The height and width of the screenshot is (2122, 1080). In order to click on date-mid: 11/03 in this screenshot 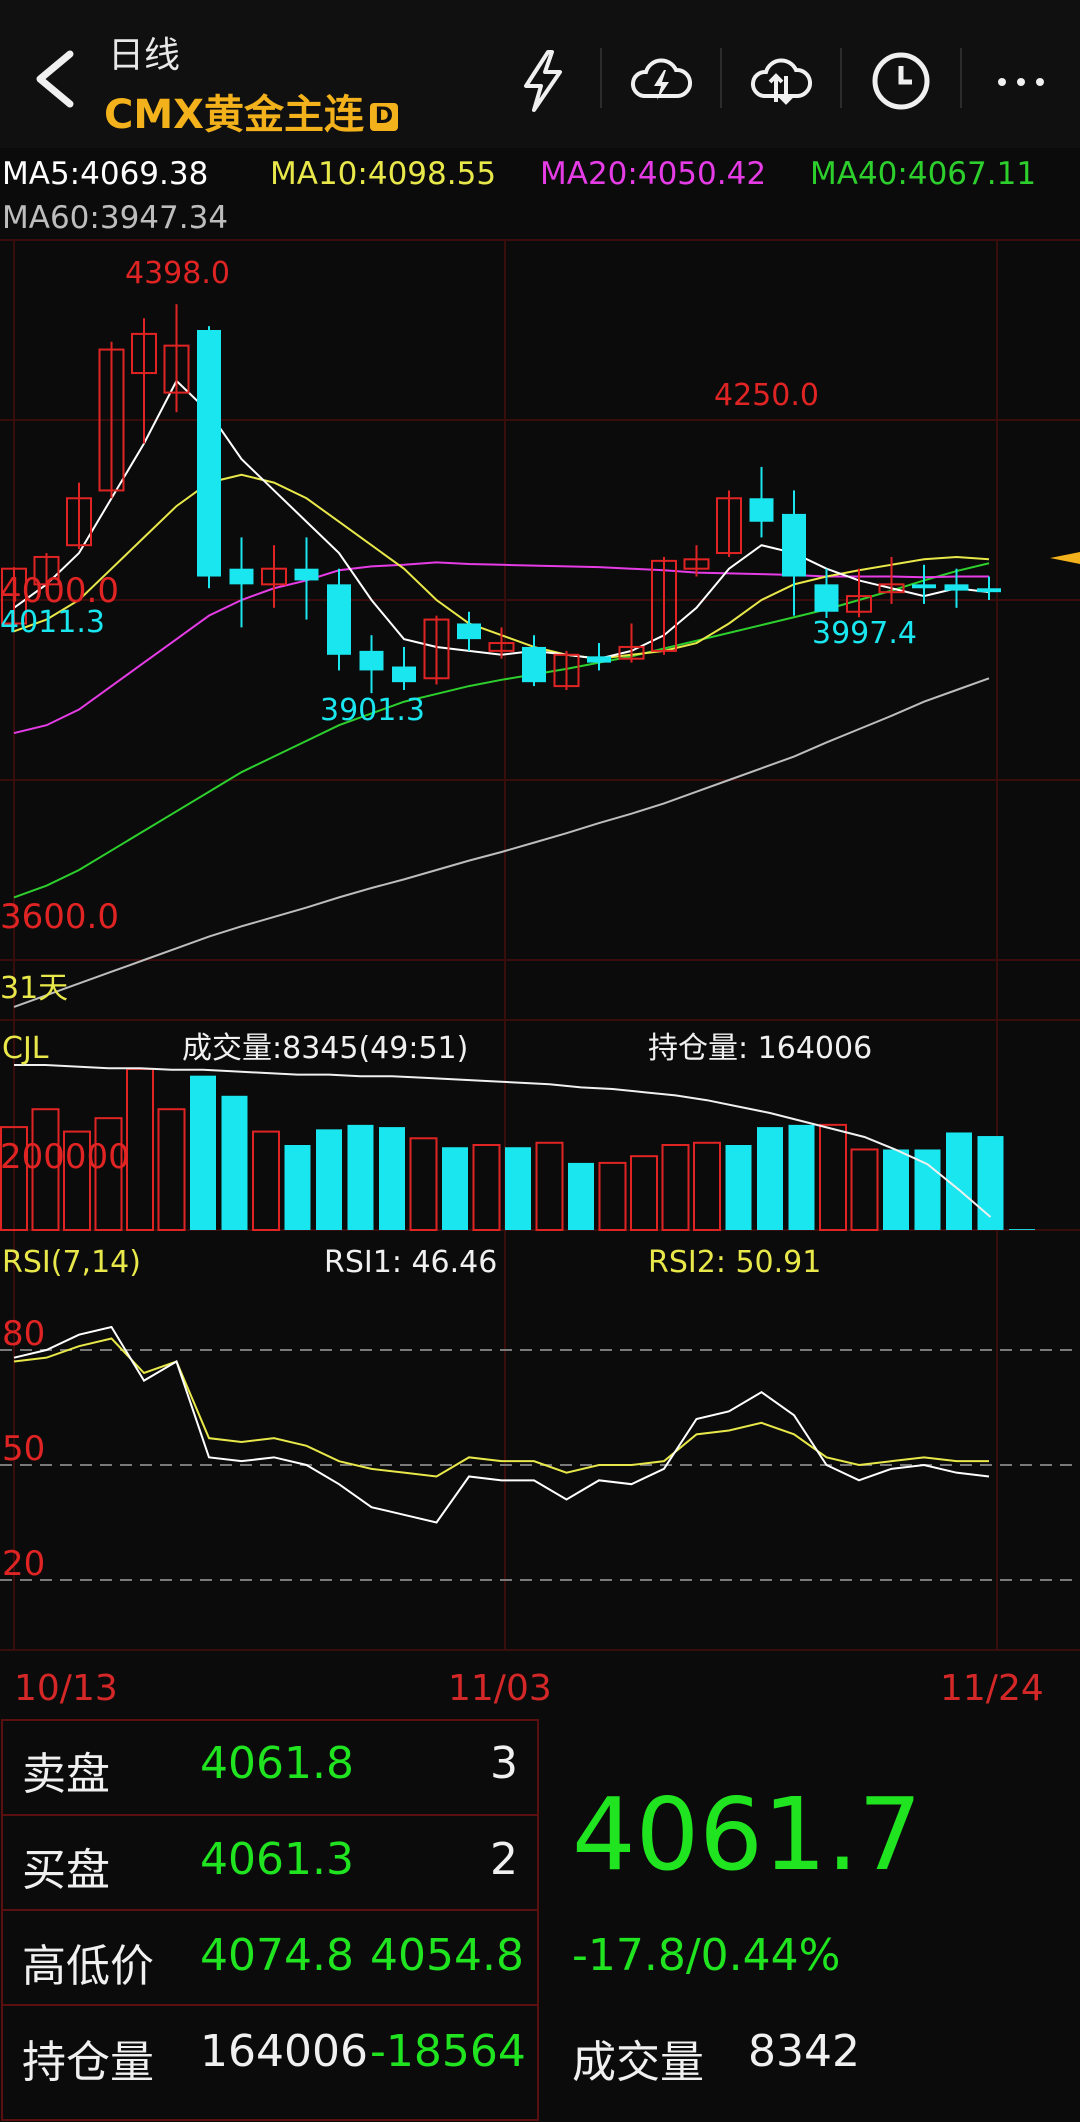, I will do `click(500, 1688)`.